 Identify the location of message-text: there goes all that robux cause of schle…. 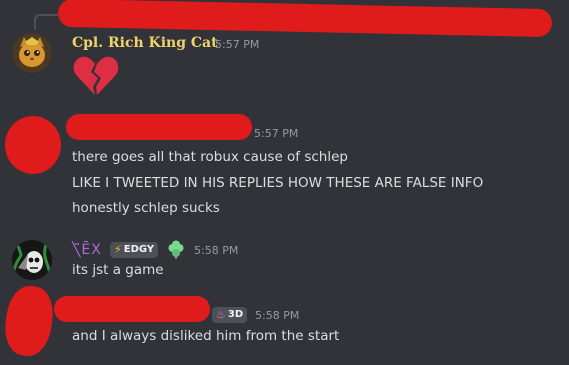
(210, 157).